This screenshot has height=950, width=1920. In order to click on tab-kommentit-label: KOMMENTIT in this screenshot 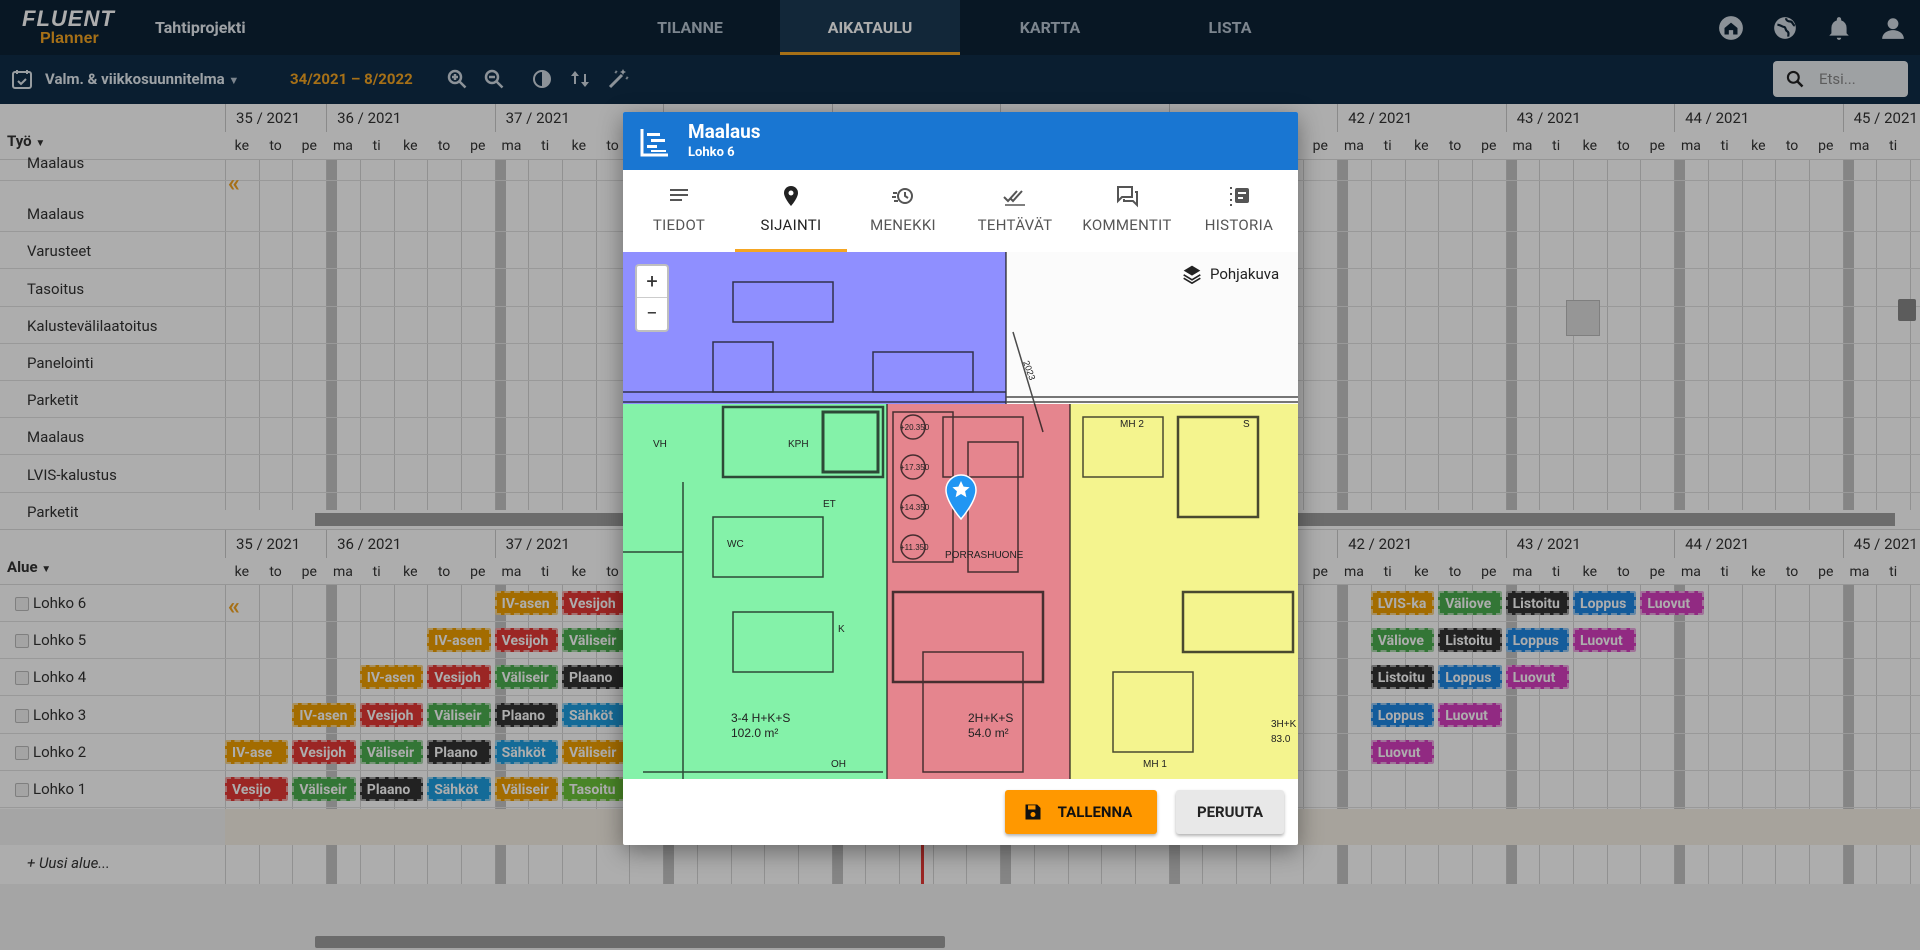, I will do `click(1127, 225)`.